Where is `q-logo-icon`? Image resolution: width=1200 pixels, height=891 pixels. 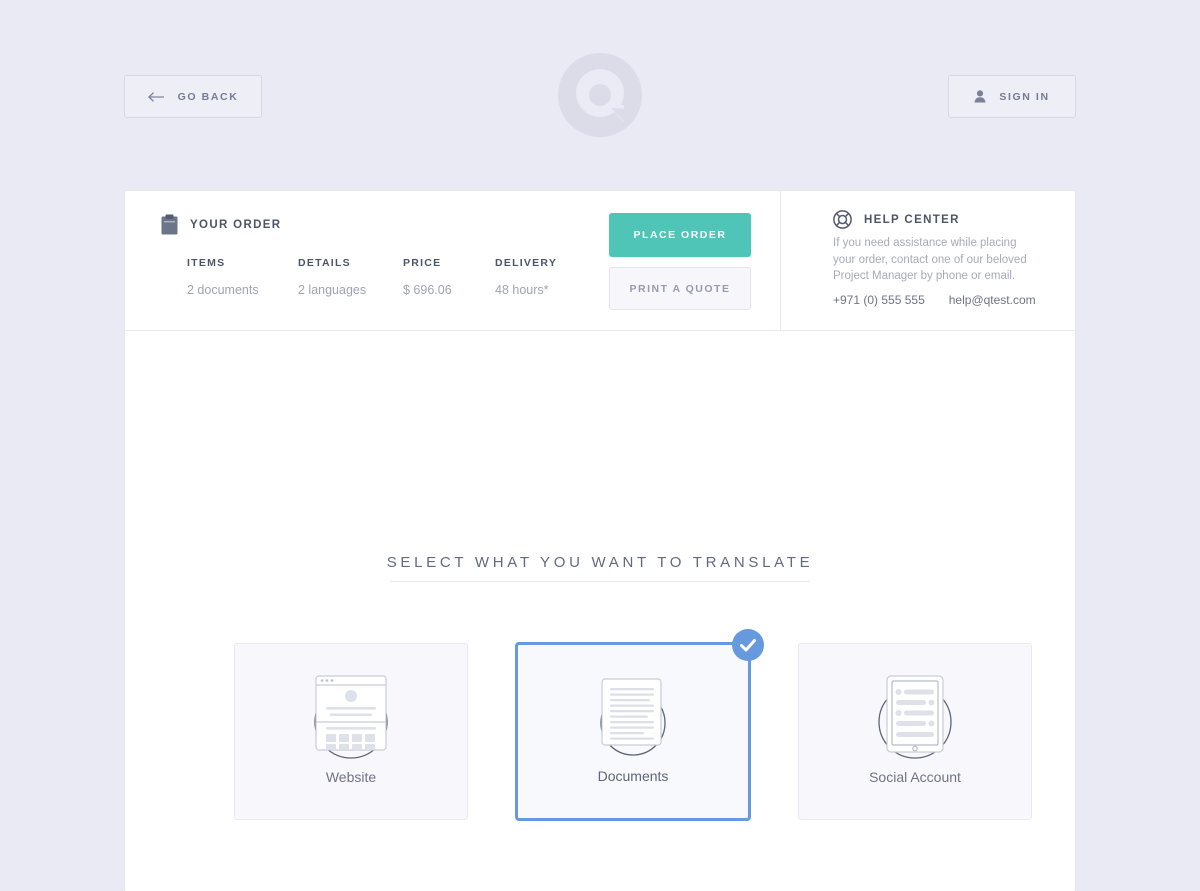
q-logo-icon is located at coordinates (600, 95).